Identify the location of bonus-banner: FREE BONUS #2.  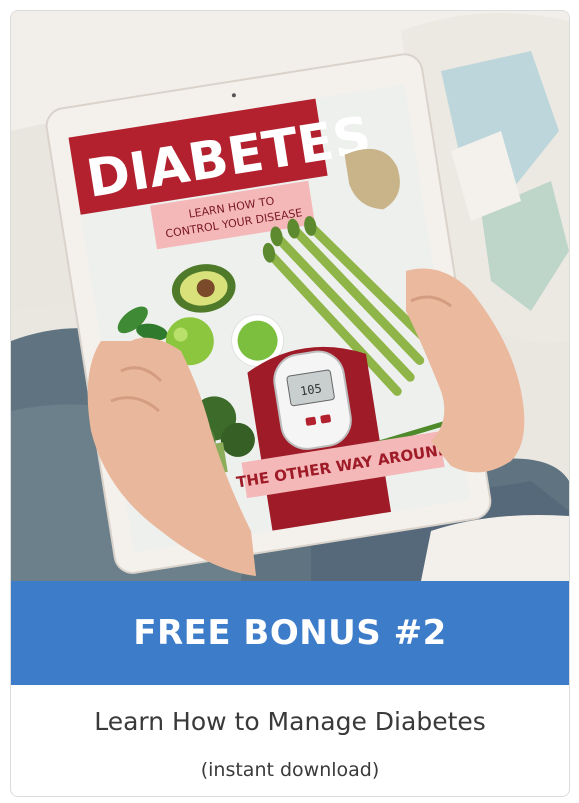
(290, 633).